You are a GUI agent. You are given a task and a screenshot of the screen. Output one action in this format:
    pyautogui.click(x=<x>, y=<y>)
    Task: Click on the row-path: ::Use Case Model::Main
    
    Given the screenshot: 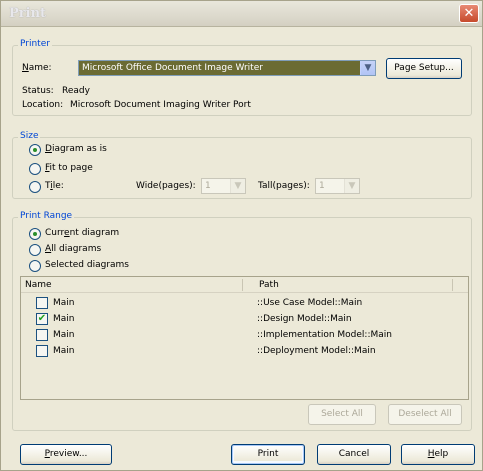 What is the action you would take?
    pyautogui.click(x=310, y=303)
    